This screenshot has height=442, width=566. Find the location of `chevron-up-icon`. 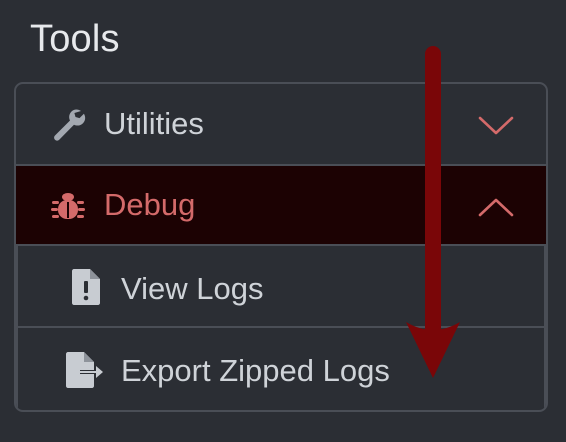

chevron-up-icon is located at coordinates (496, 207).